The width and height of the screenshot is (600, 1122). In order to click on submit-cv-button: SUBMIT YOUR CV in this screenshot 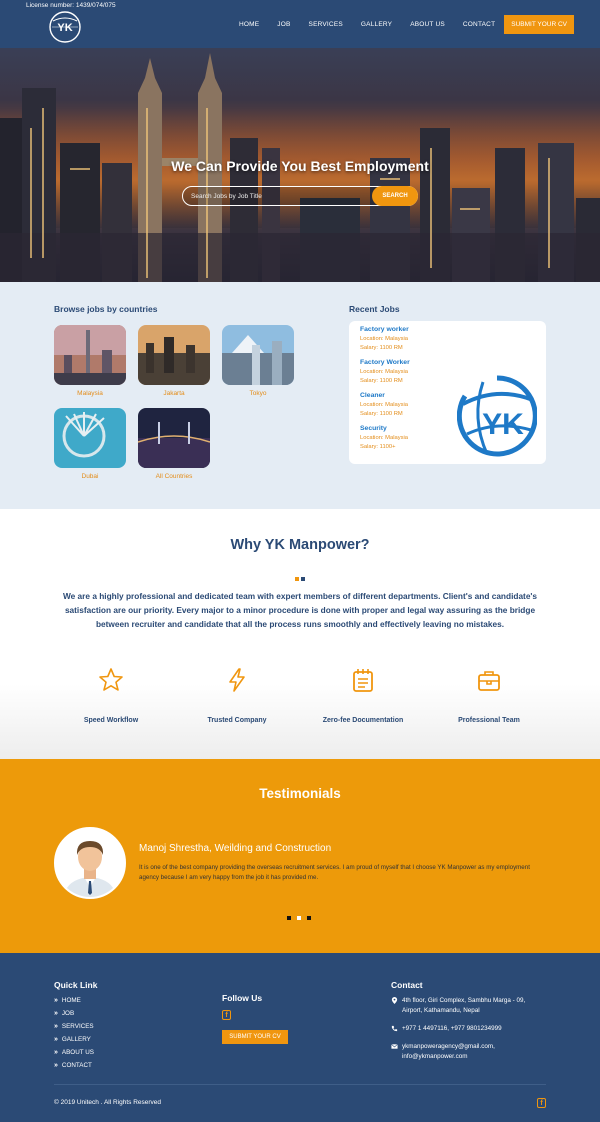, I will do `click(539, 24)`.